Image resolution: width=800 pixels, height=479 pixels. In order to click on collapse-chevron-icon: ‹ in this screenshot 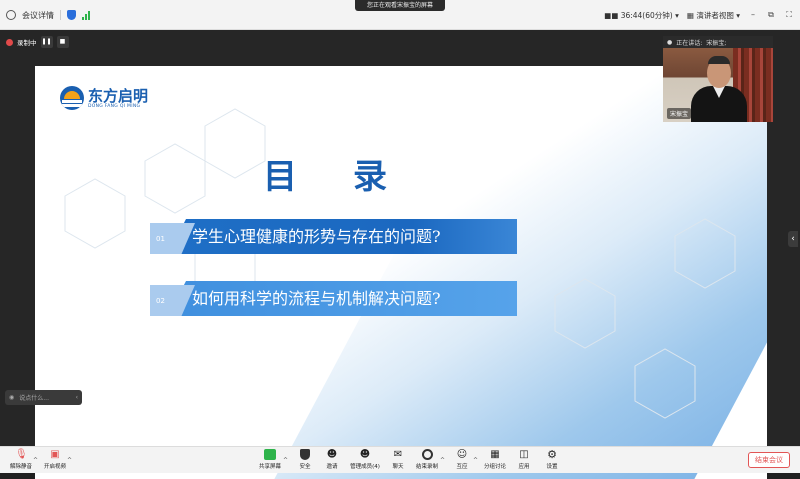, I will do `click(77, 397)`.